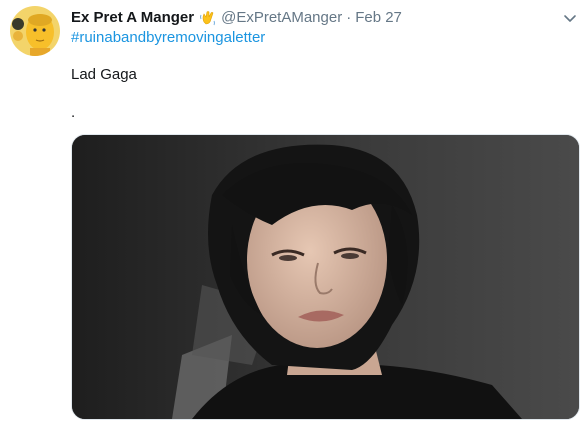  What do you see at coordinates (168, 38) in the screenshot?
I see `hashtag-link: #ruinabandbyremovingaletter` at bounding box center [168, 38].